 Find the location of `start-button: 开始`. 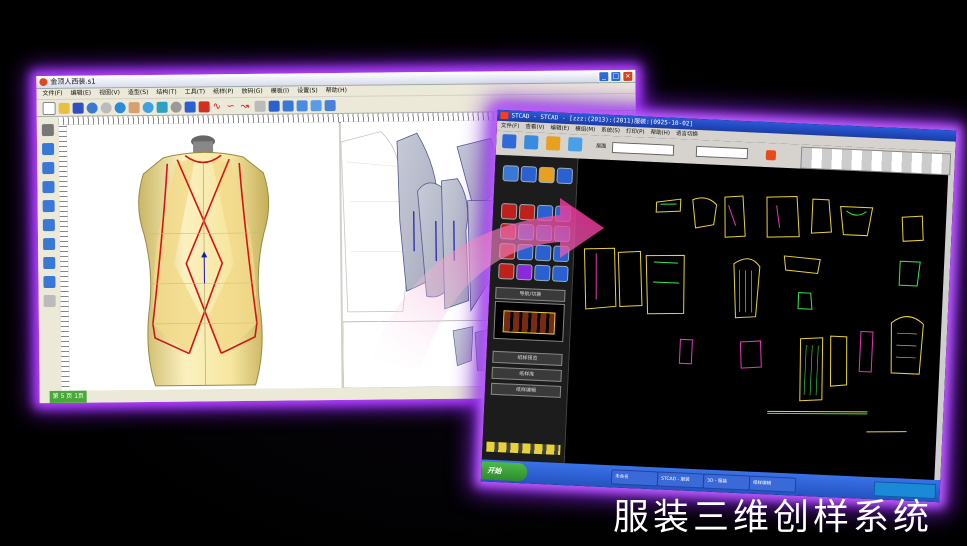

start-button: 开始 is located at coordinates (504, 471).